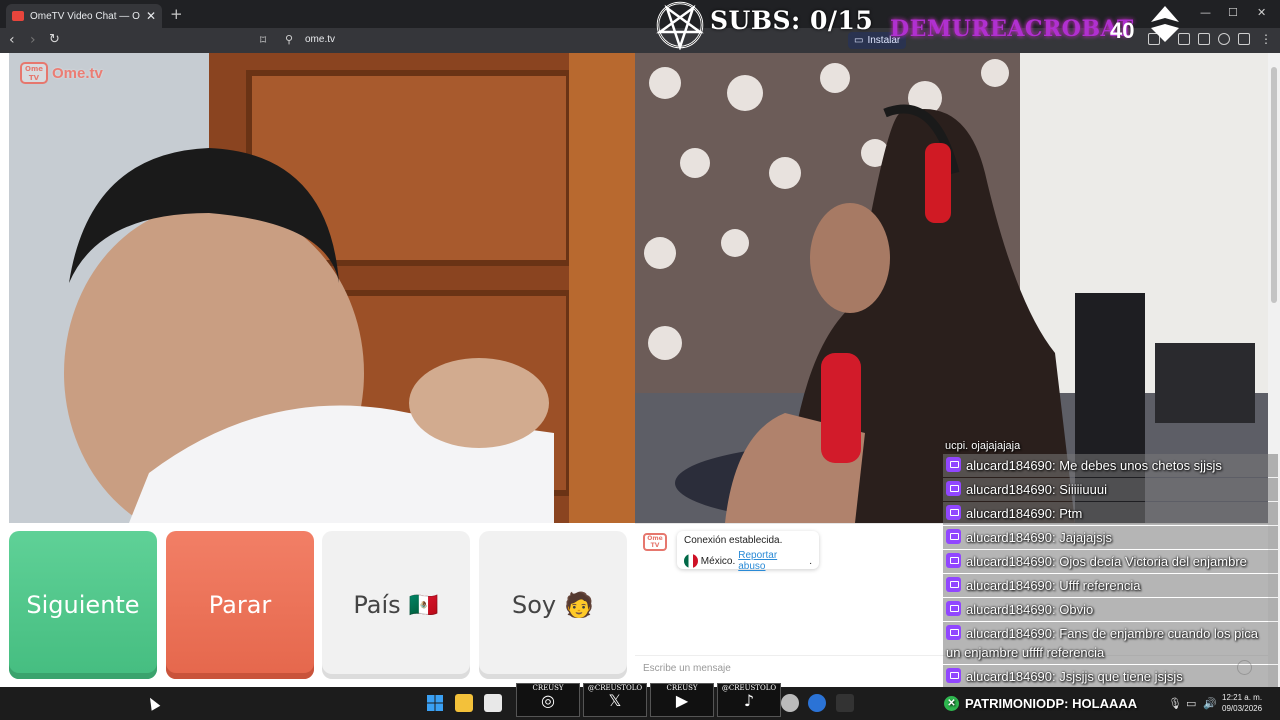 Image resolution: width=1280 pixels, height=720 pixels. What do you see at coordinates (772, 561) in the screenshot?
I see `report-abuse-link: Reportar abuso` at bounding box center [772, 561].